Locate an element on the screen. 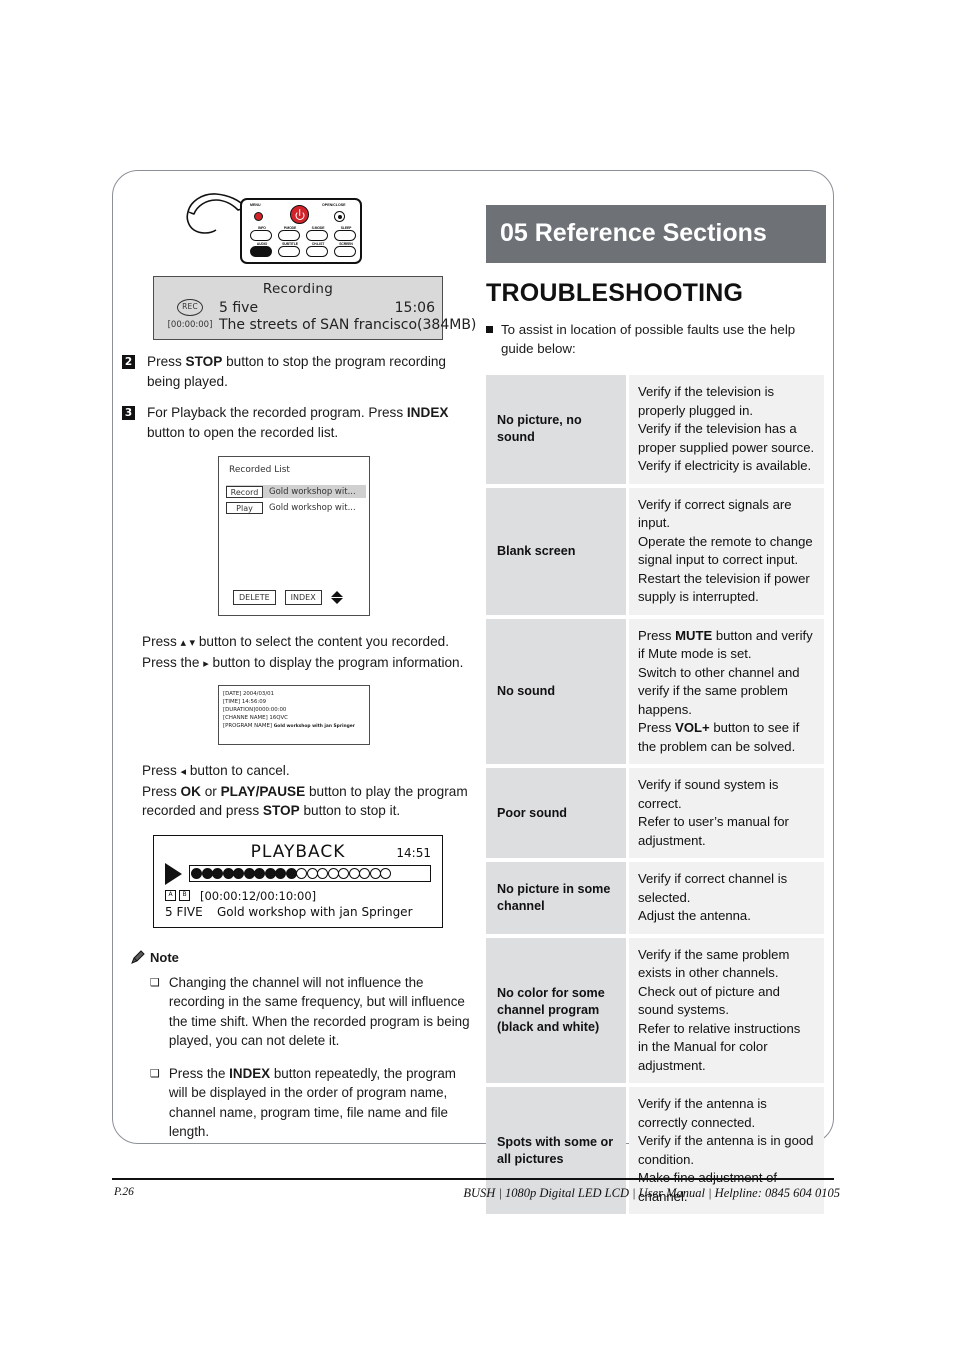 Image resolution: width=954 pixels, height=1350 pixels. pencil-icon is located at coordinates (138, 956).